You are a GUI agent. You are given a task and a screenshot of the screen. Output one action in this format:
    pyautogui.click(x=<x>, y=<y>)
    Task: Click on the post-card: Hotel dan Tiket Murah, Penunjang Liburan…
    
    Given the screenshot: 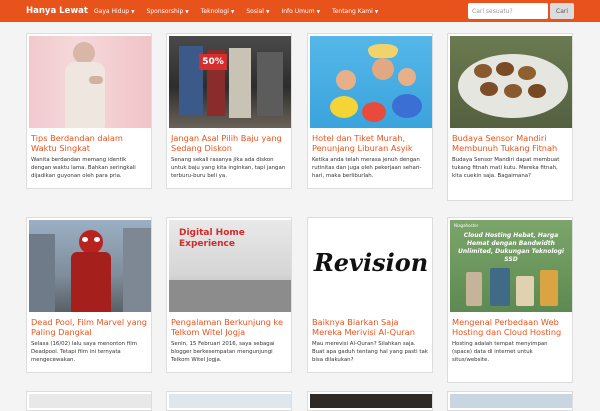 What is the action you would take?
    pyautogui.click(x=370, y=111)
    